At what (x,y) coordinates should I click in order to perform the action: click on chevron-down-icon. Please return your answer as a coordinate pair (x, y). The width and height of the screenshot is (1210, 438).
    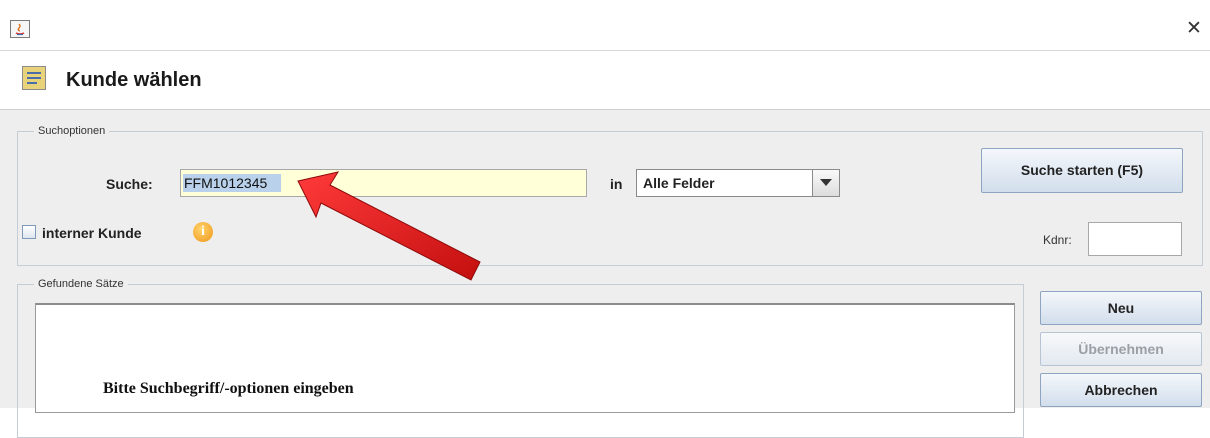
    Looking at the image, I should click on (825, 183).